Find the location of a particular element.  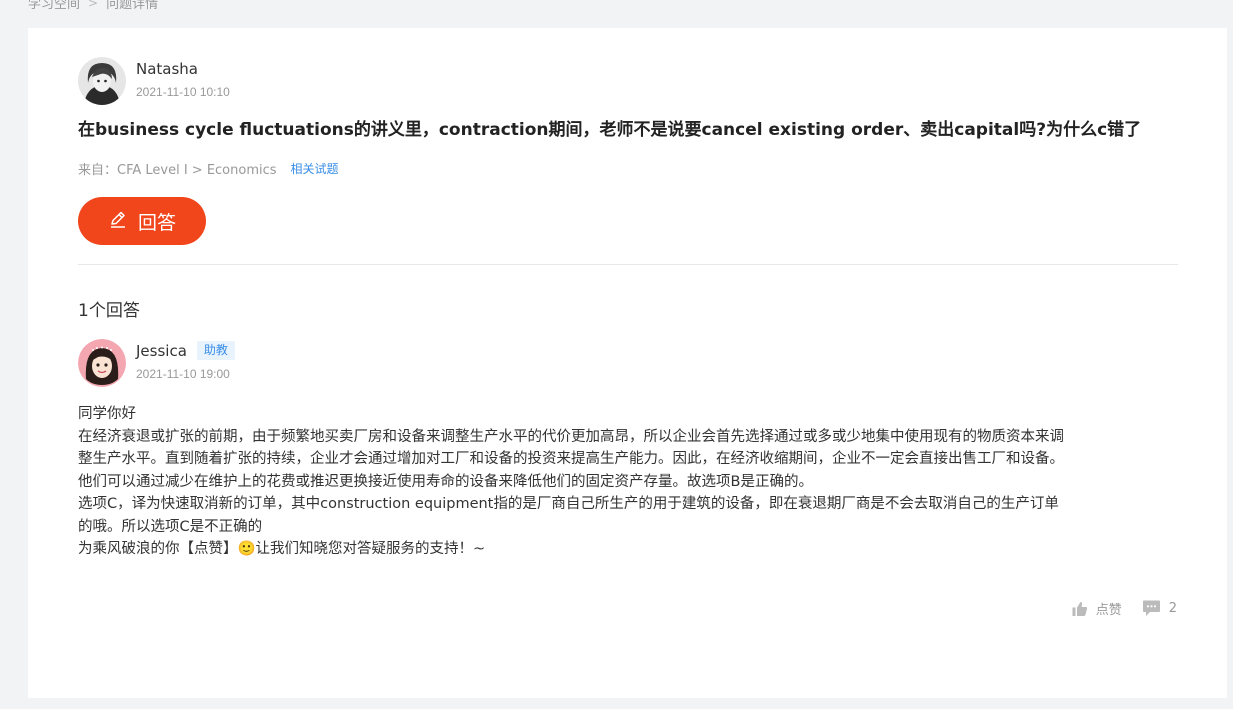

post-time: 2021-11-10 10:10 is located at coordinates (183, 92).